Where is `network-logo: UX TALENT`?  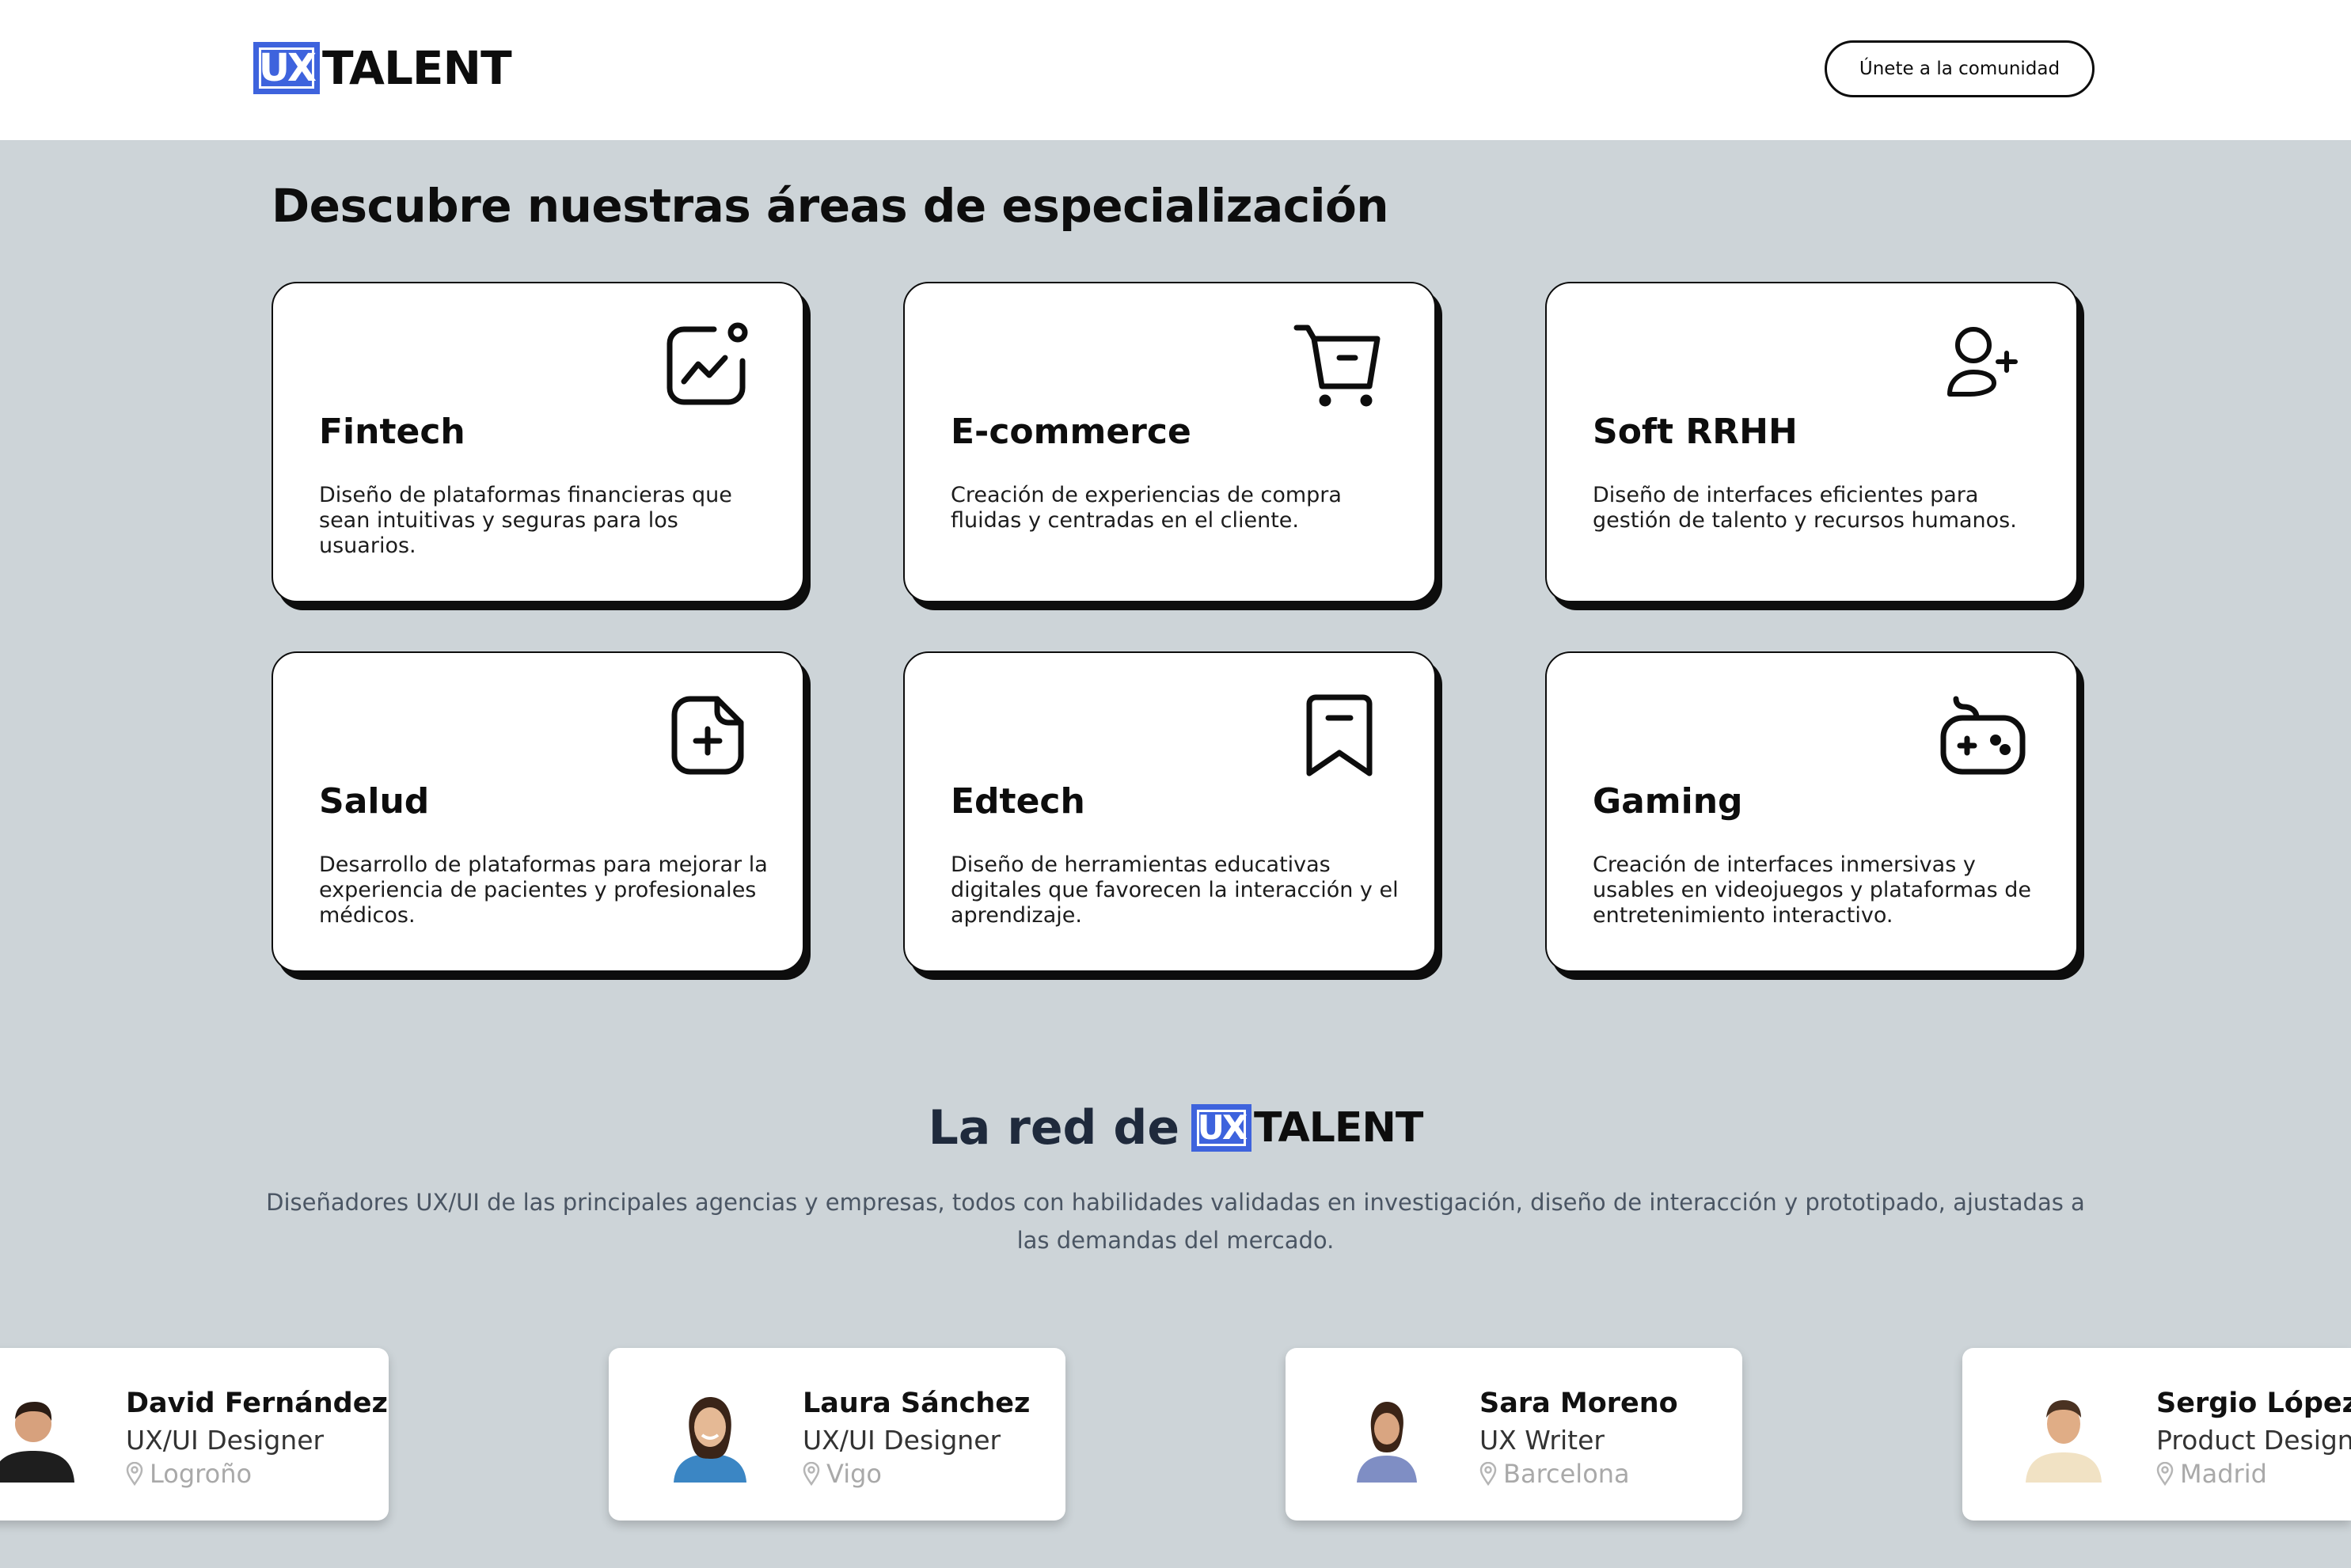 network-logo: UX TALENT is located at coordinates (1307, 1128).